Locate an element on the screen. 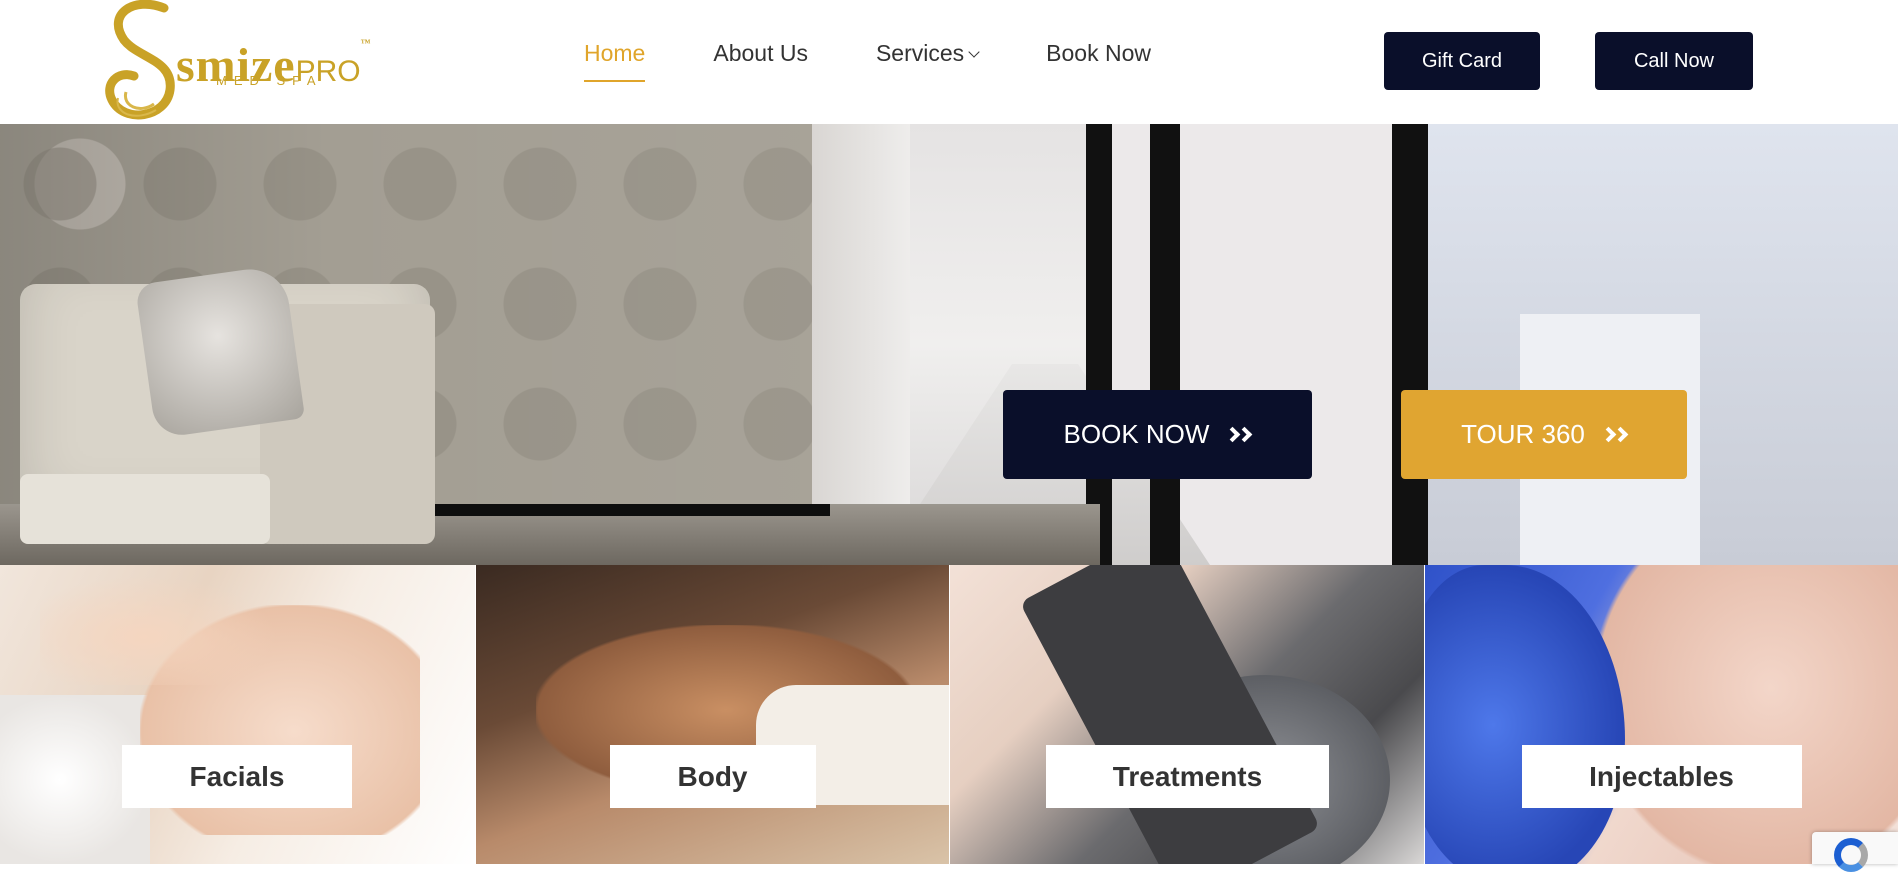 This screenshot has height=872, width=1898. call-now-button: Call Now is located at coordinates (1674, 61).